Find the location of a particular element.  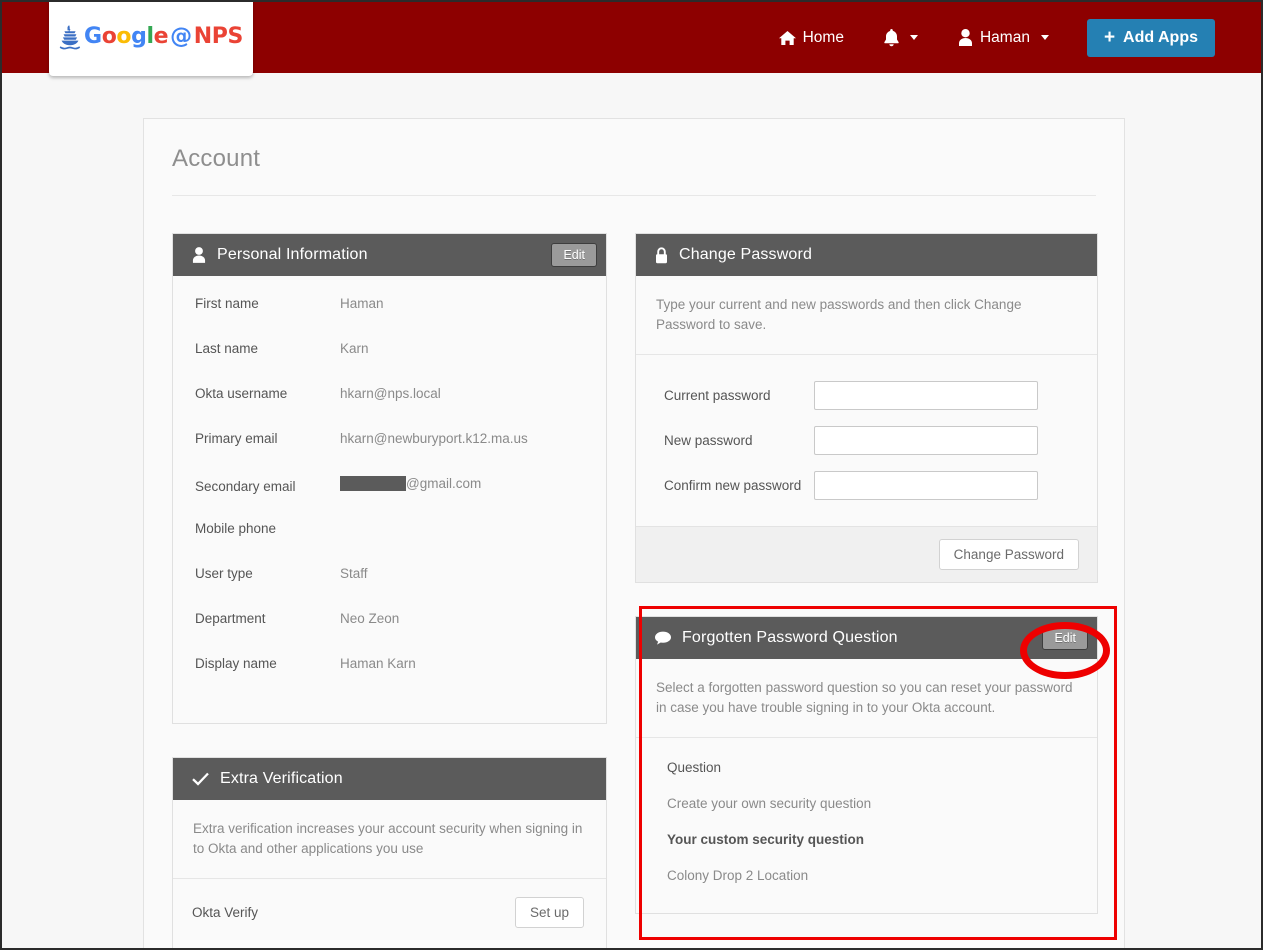

redaction-bar is located at coordinates (373, 483).